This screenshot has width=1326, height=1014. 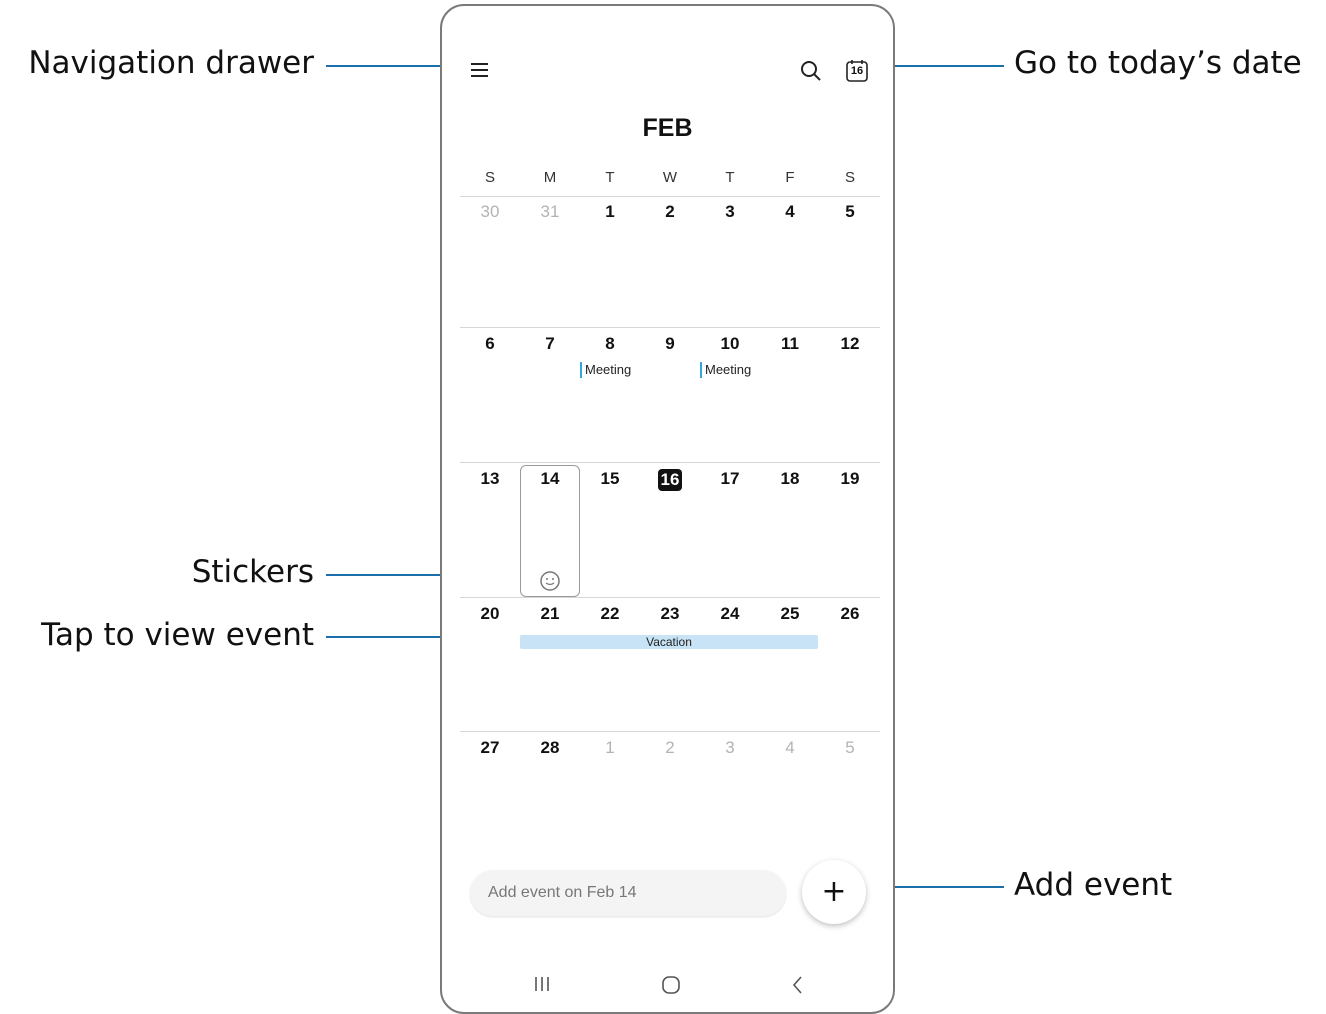 What do you see at coordinates (667, 56) in the screenshot?
I see `app-bar: 16` at bounding box center [667, 56].